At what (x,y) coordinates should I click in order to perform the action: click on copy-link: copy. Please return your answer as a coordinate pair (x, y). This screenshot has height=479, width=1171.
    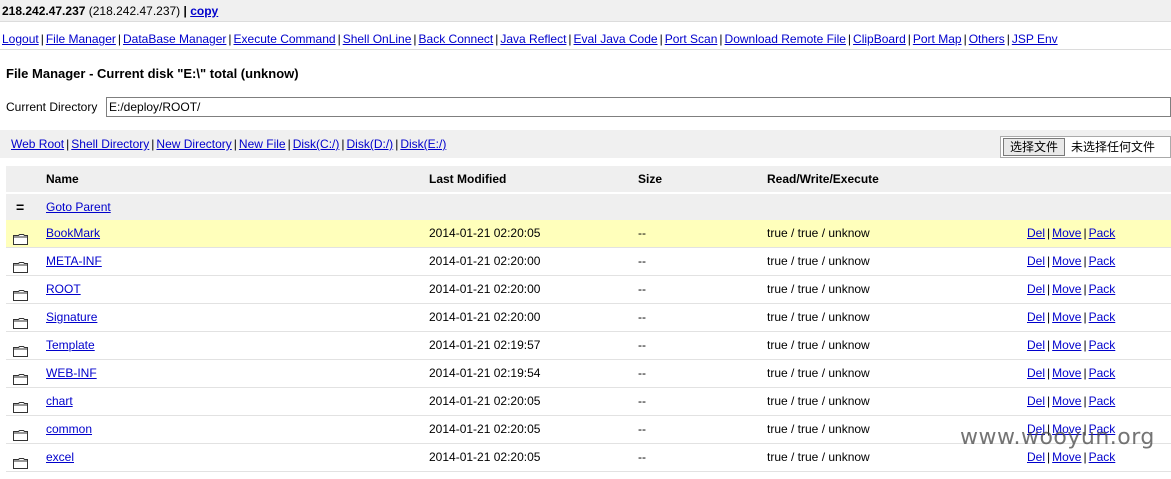
    Looking at the image, I should click on (204, 11).